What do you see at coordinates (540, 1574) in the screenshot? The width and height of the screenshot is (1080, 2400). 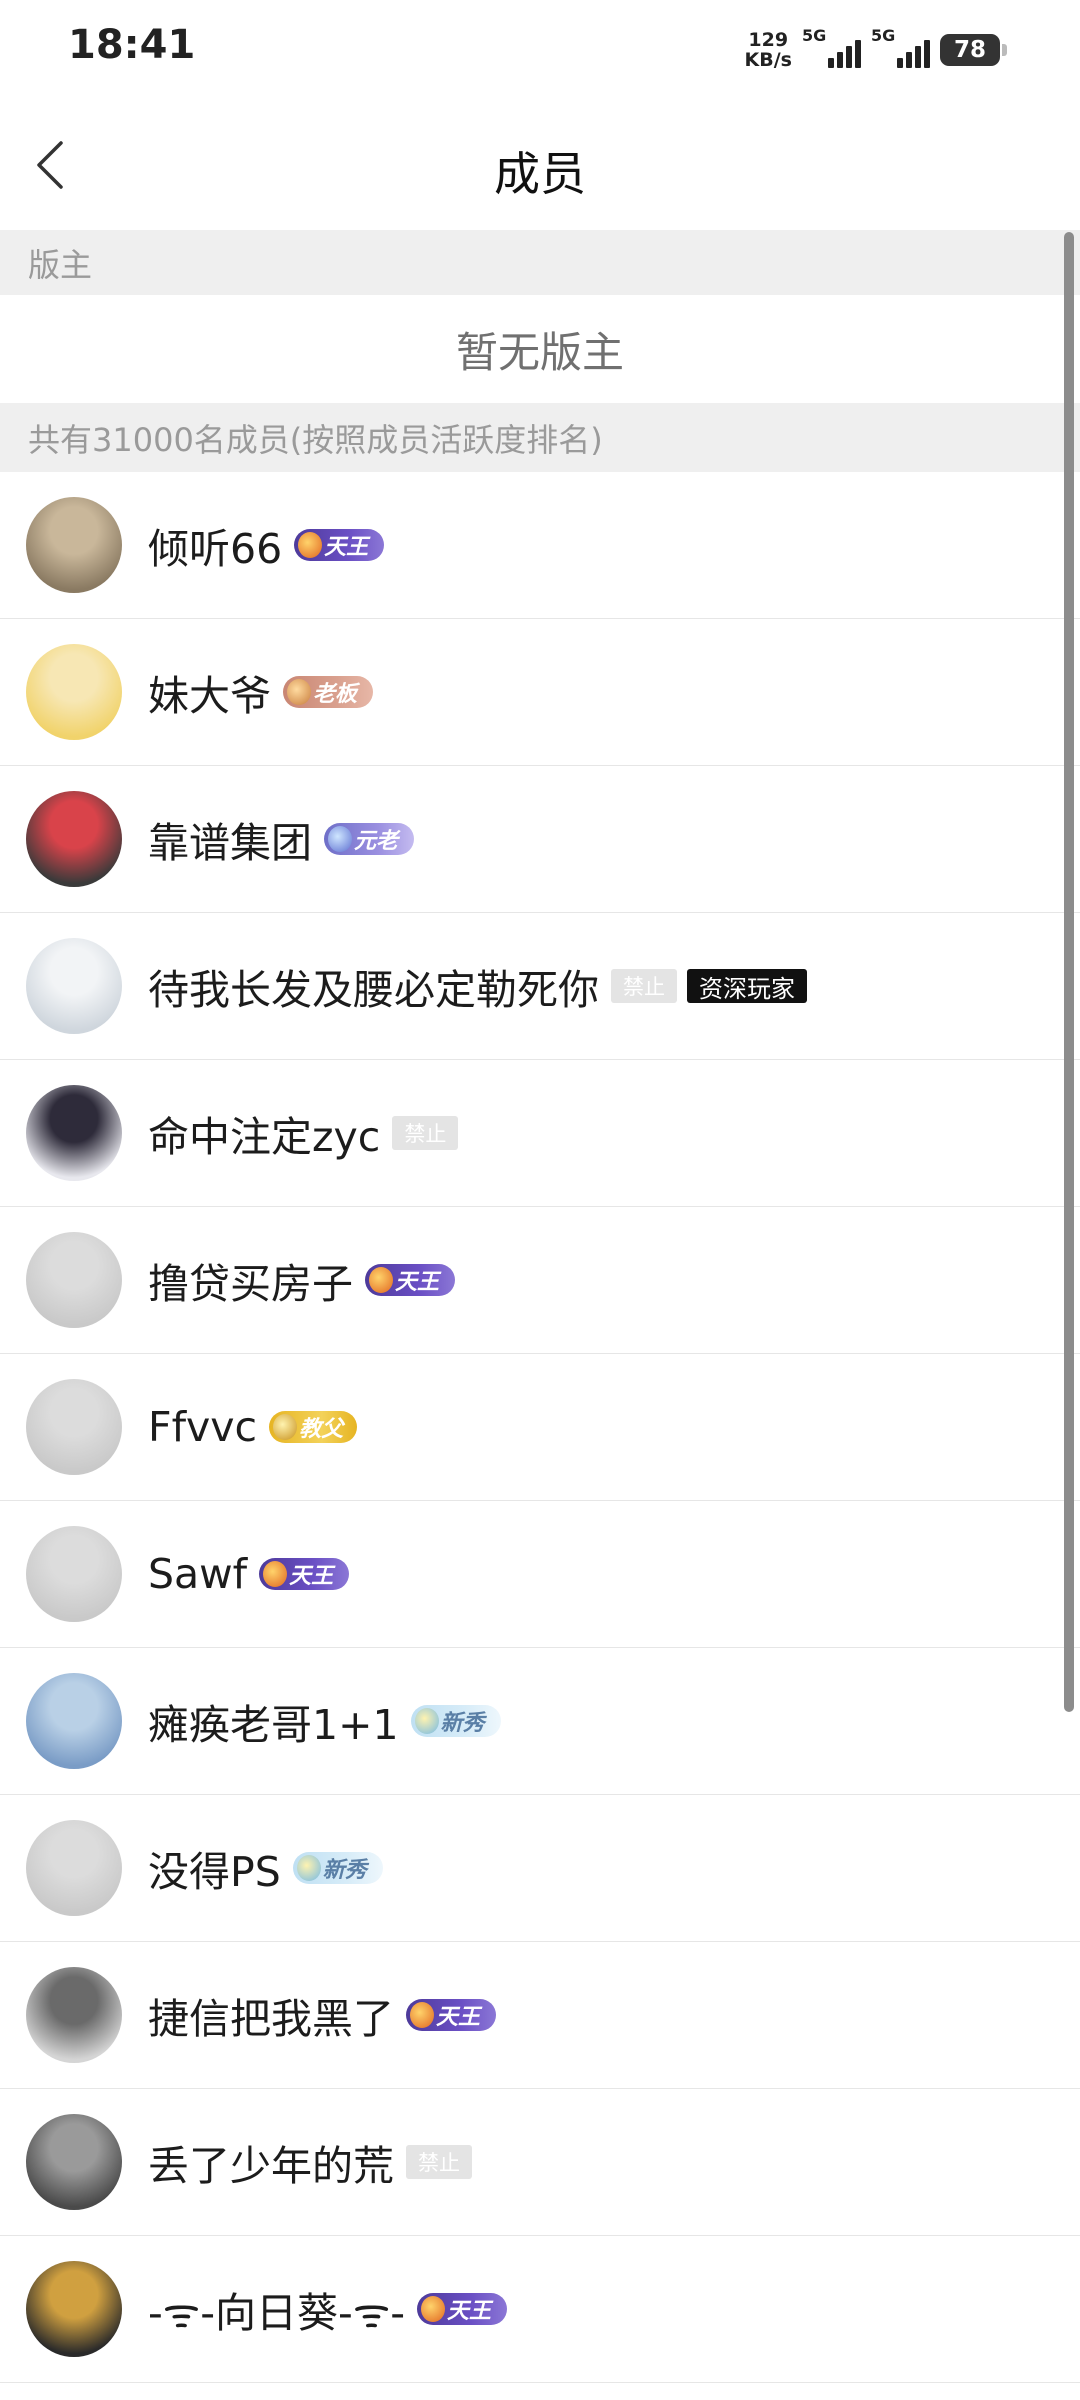 I see `member-row: Sawf 天王` at bounding box center [540, 1574].